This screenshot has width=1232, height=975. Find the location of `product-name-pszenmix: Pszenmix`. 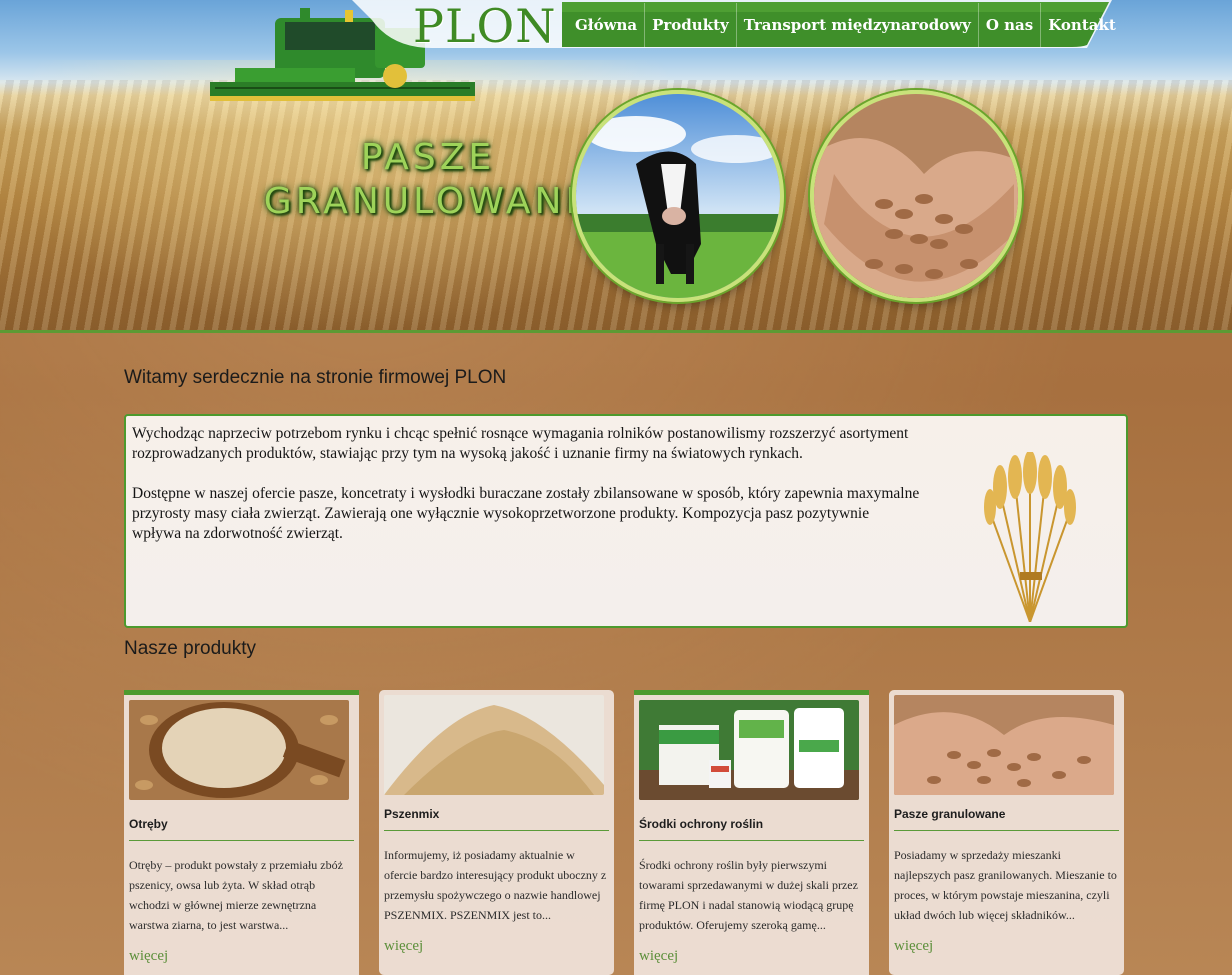

product-name-pszenmix: Pszenmix is located at coordinates (496, 819).